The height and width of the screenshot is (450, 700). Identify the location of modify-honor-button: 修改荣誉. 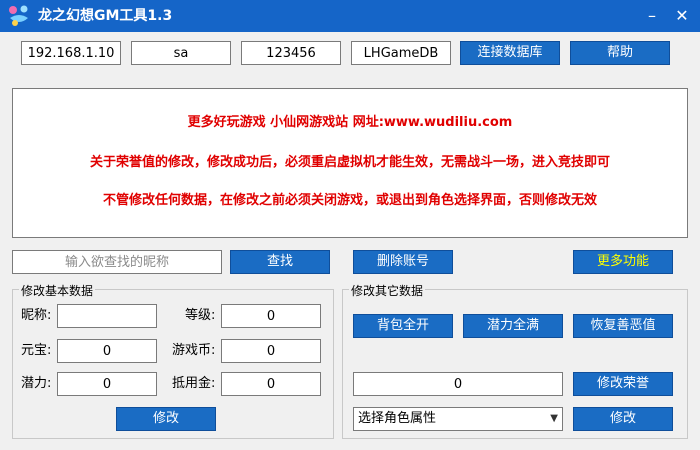
(623, 384).